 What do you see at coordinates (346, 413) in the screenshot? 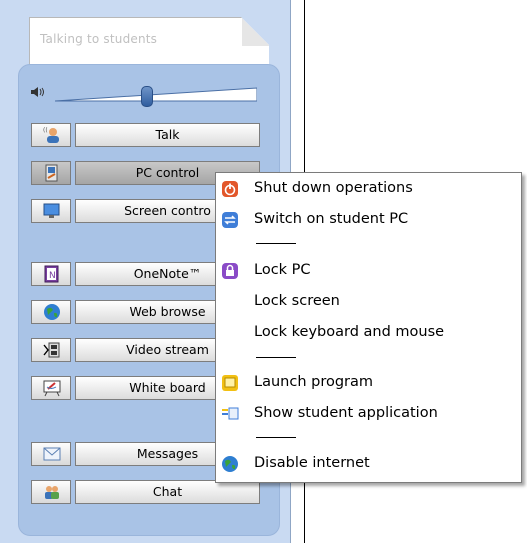
I see `menu-item-label: Show student application` at bounding box center [346, 413].